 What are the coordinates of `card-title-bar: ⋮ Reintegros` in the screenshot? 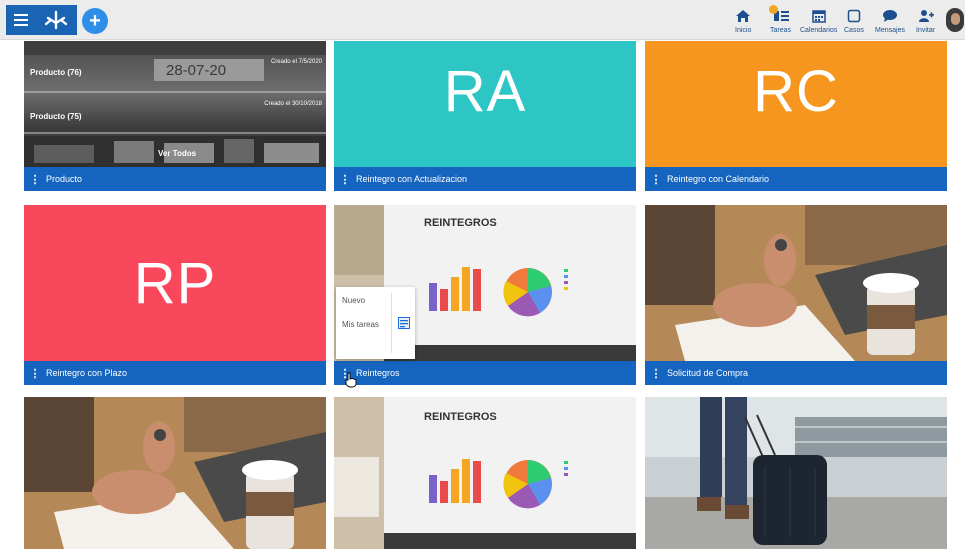 It's located at (485, 373).